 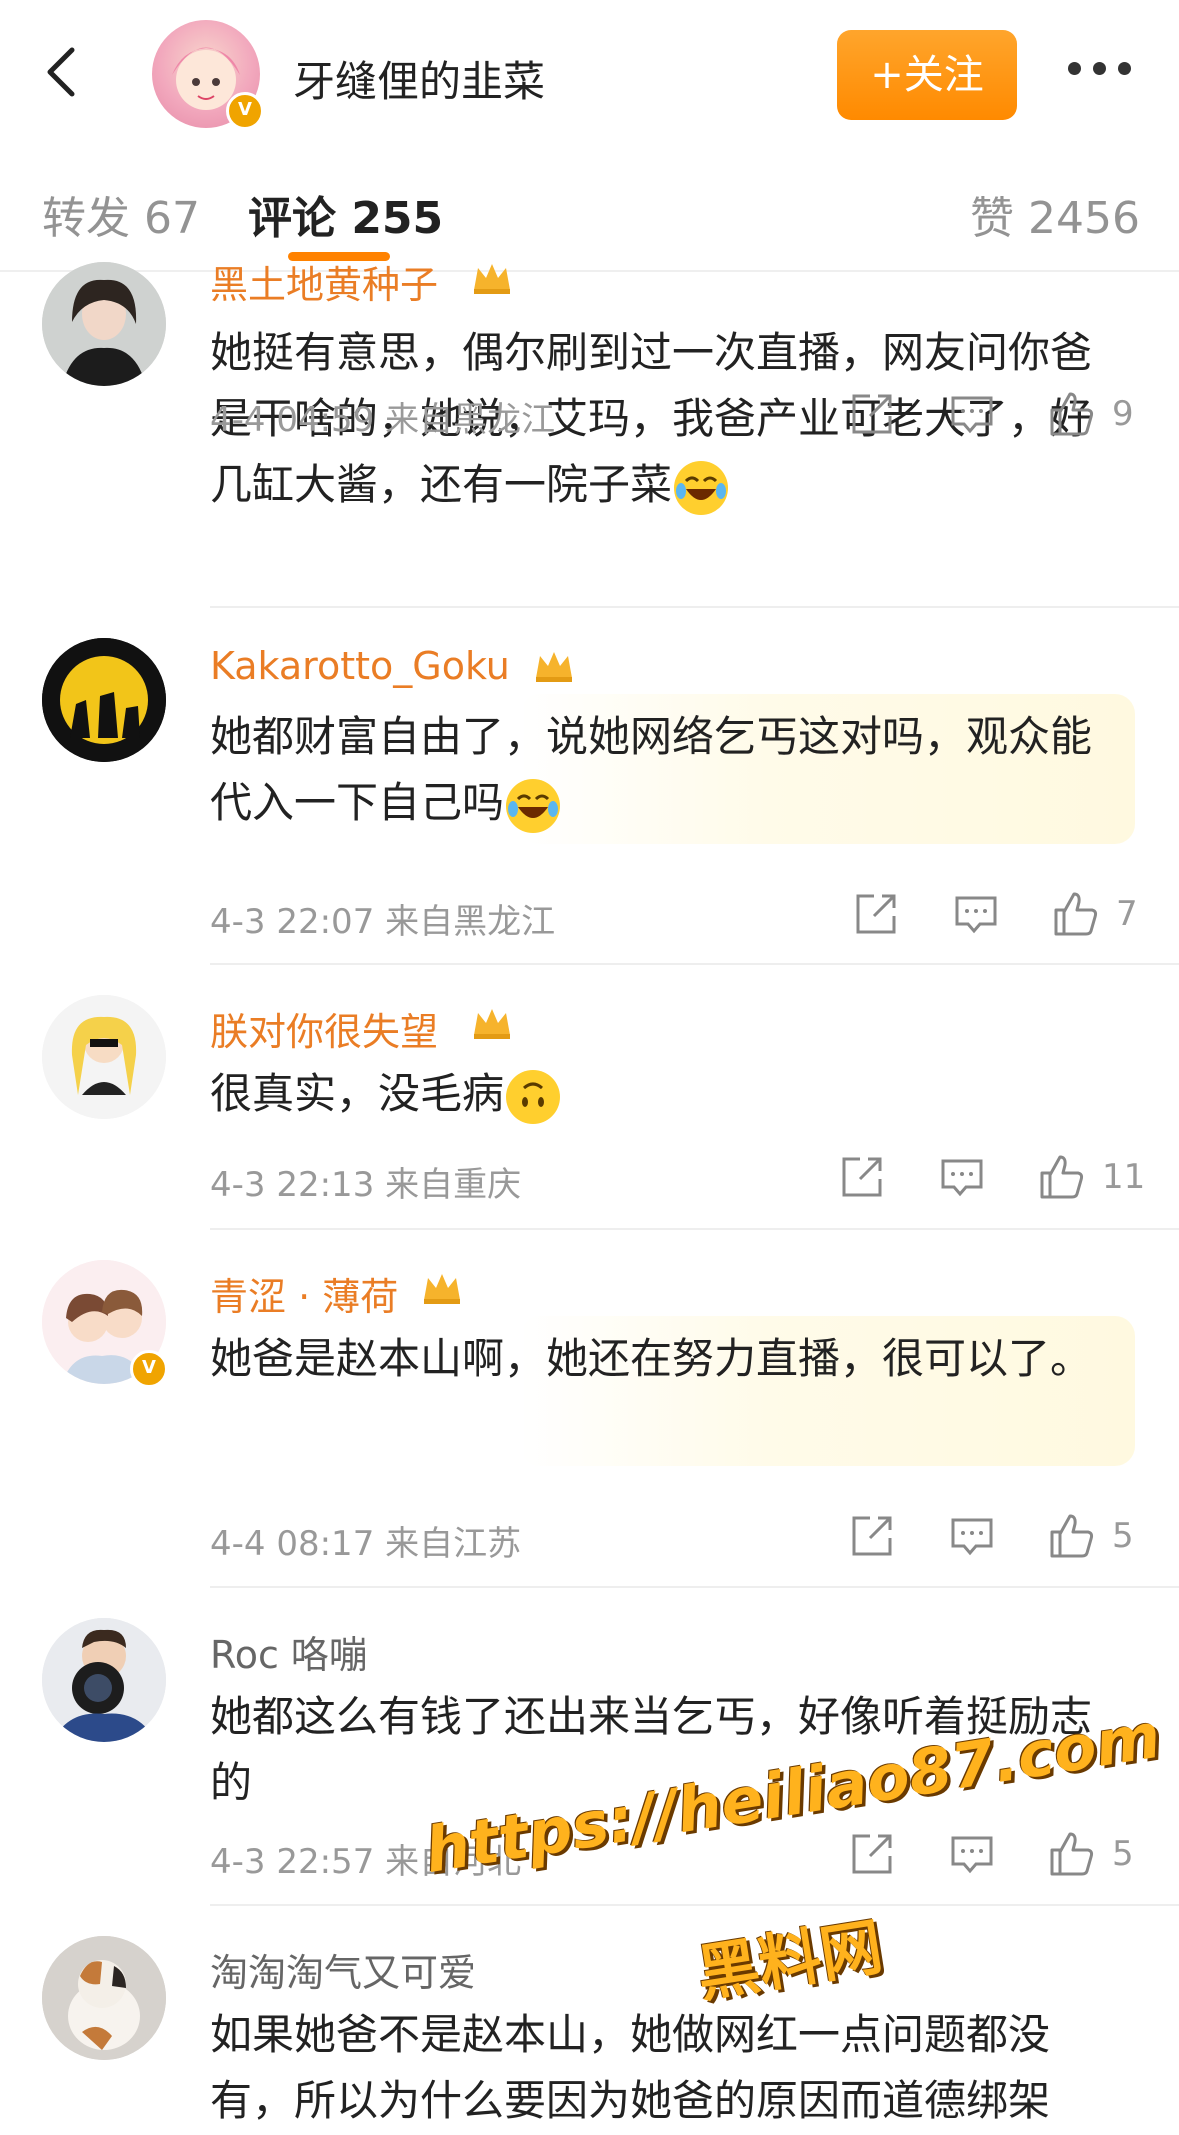 I want to click on top-bar: V 牙缝俚的韭菜 +关注, so click(x=589, y=72).